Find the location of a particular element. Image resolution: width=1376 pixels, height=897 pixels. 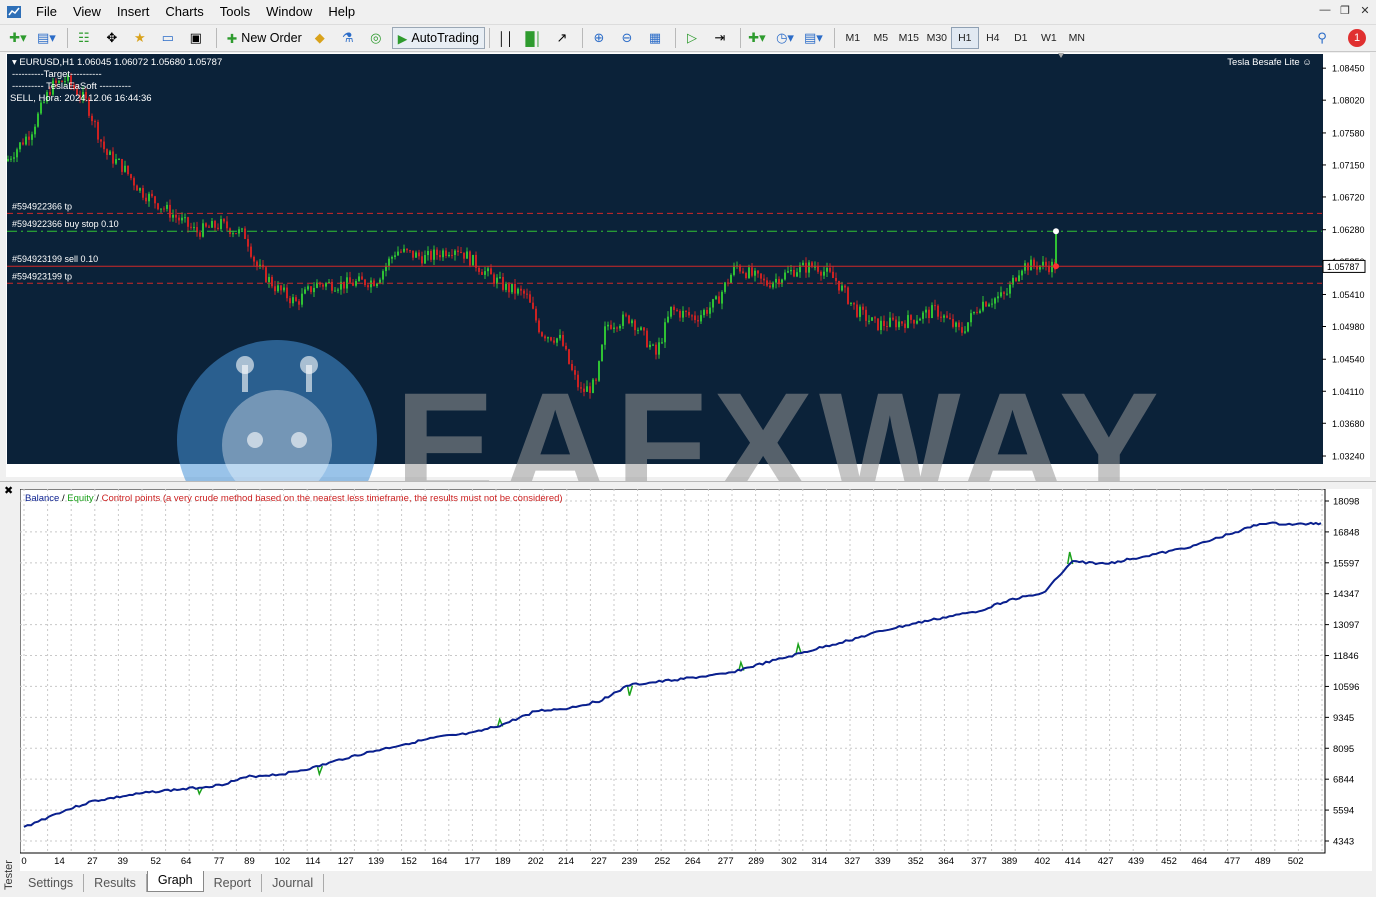

market-icon: ◎ is located at coordinates (376, 38).